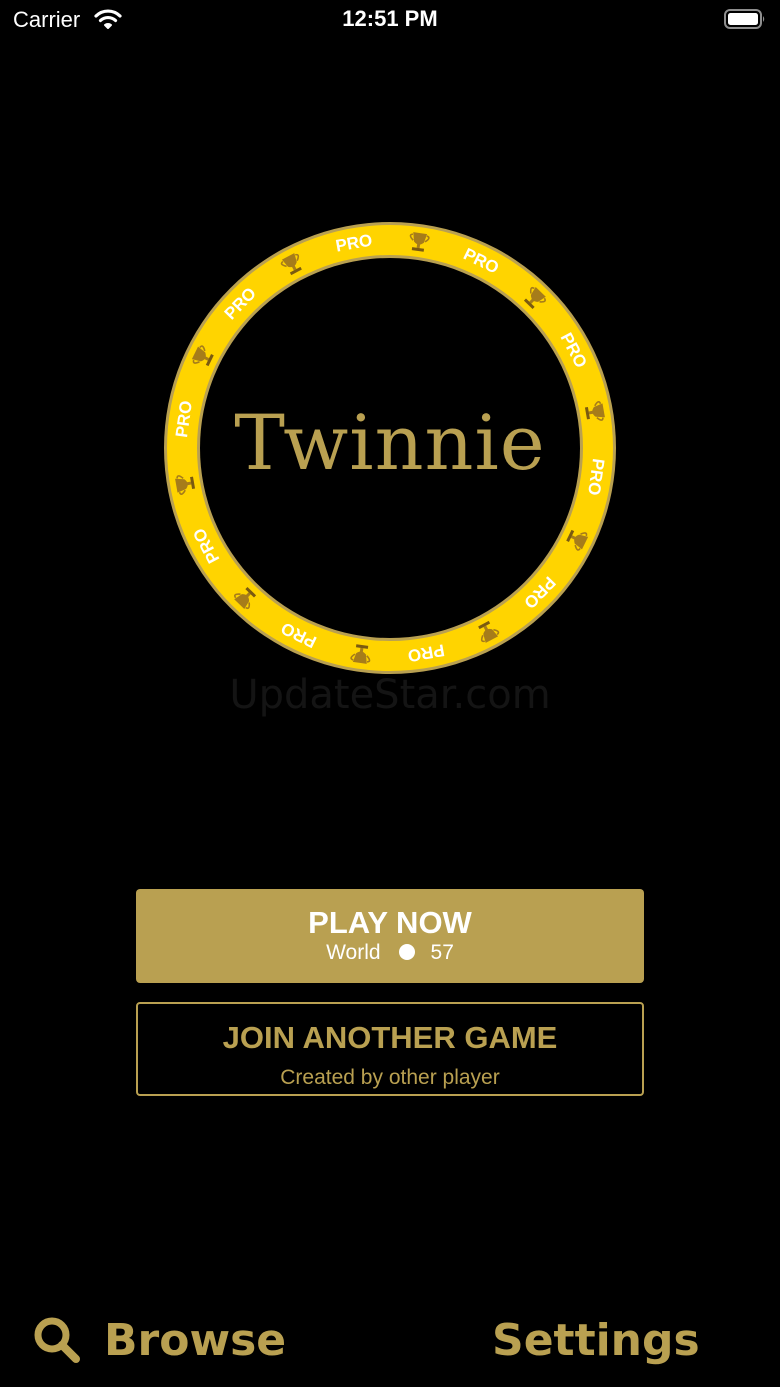  I want to click on battery-icon, so click(744, 19).